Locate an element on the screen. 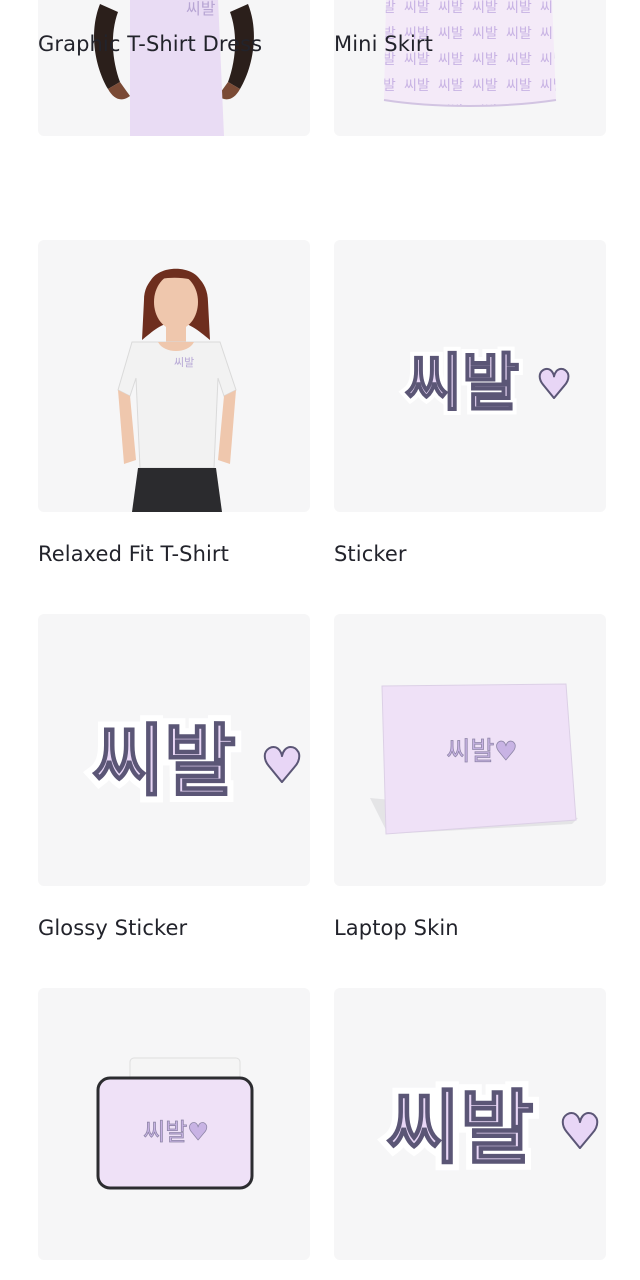 This screenshot has width=640, height=1280. product-title: Sticker is located at coordinates (370, 554).